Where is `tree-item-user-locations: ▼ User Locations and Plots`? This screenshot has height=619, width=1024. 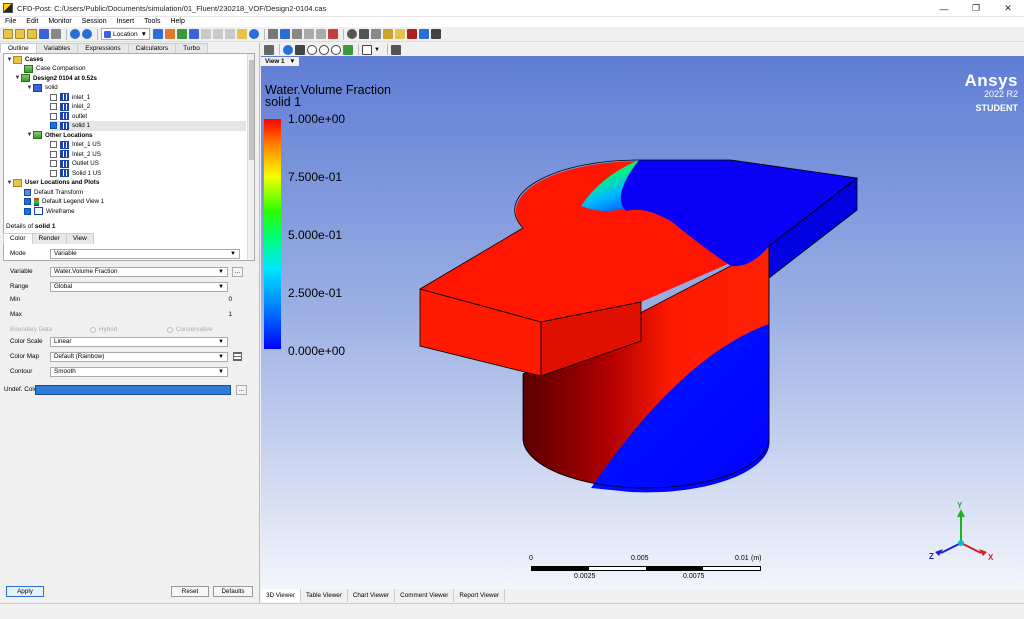
tree-item-user-locations: ▼ User Locations and Plots is located at coordinates (52, 183).